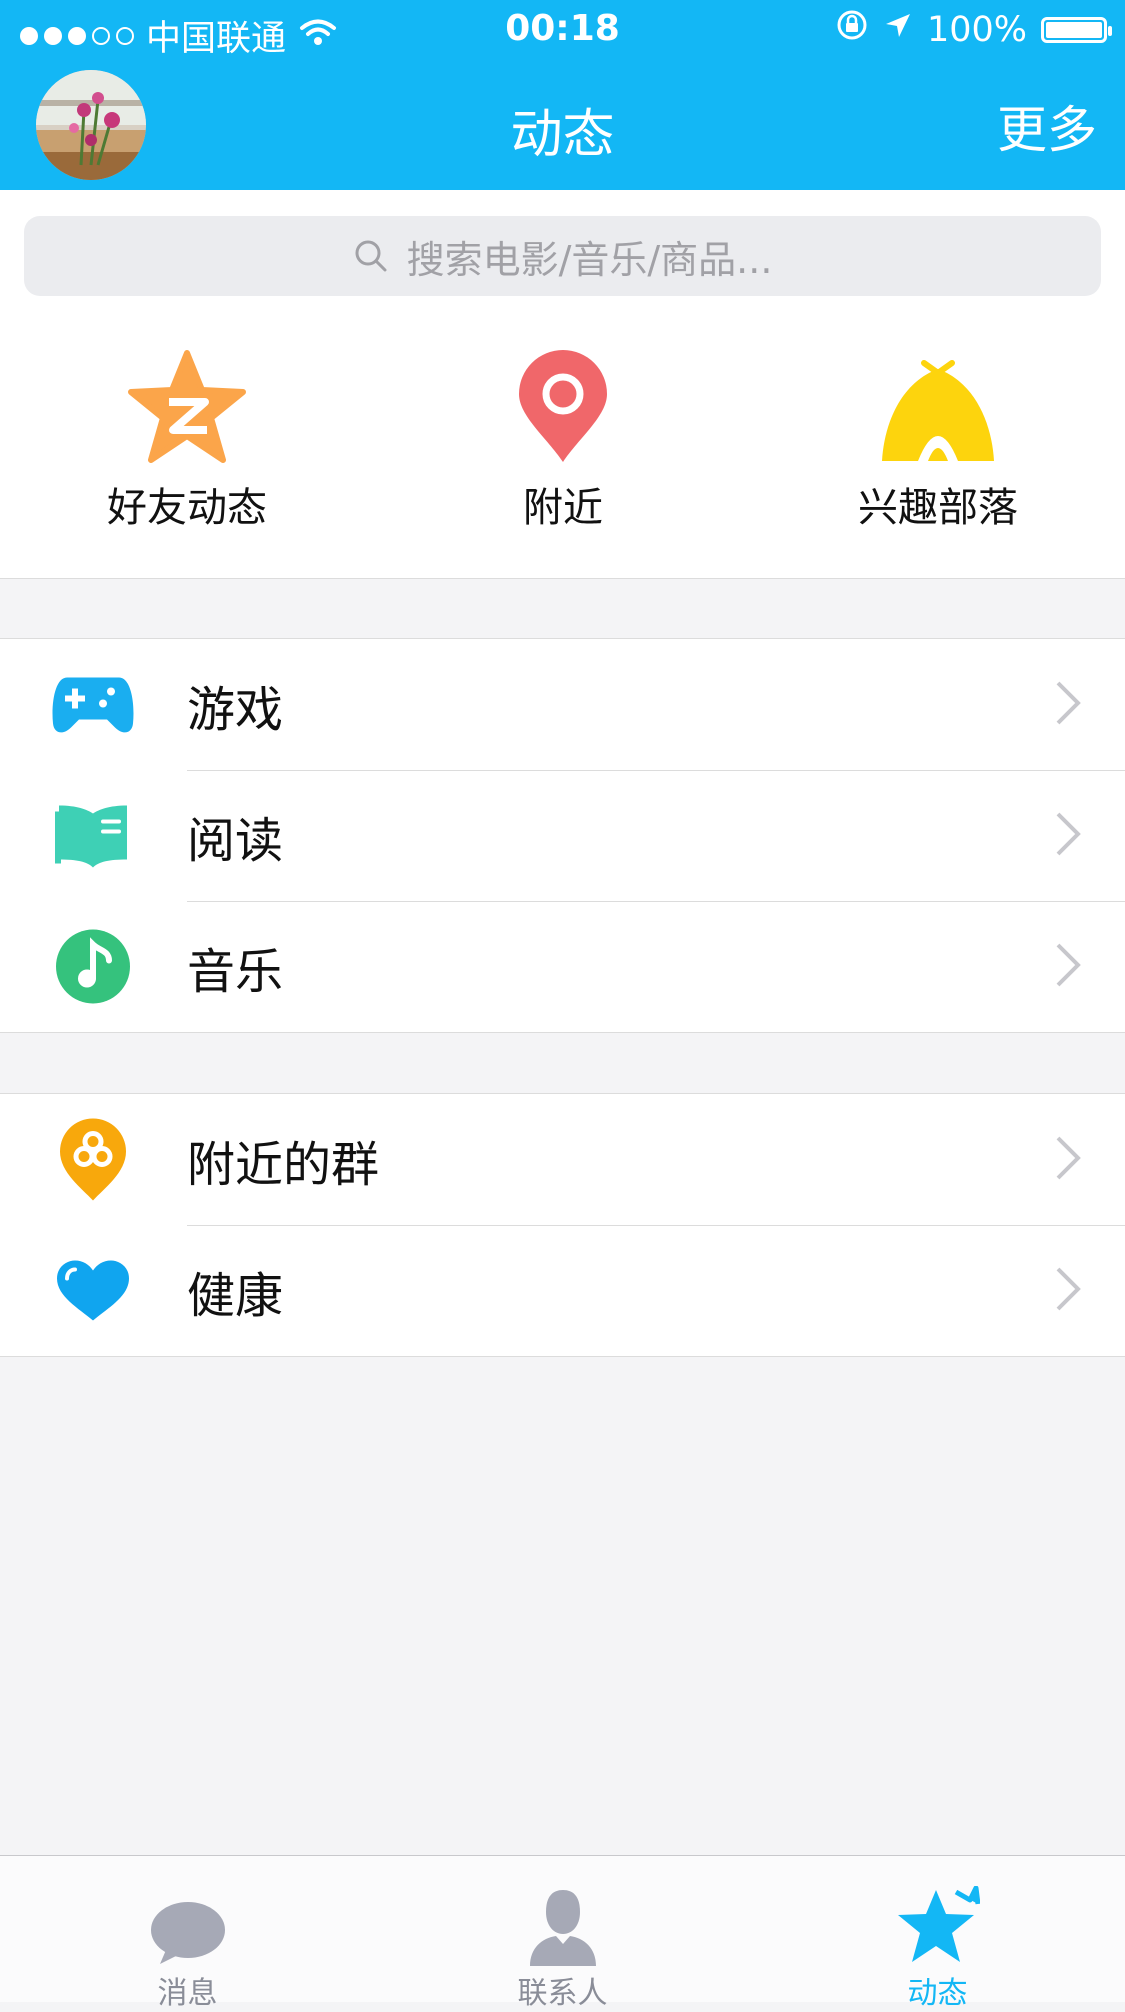 This screenshot has height=2012, width=1125. What do you see at coordinates (187, 402) in the screenshot?
I see `qzone-star-icon` at bounding box center [187, 402].